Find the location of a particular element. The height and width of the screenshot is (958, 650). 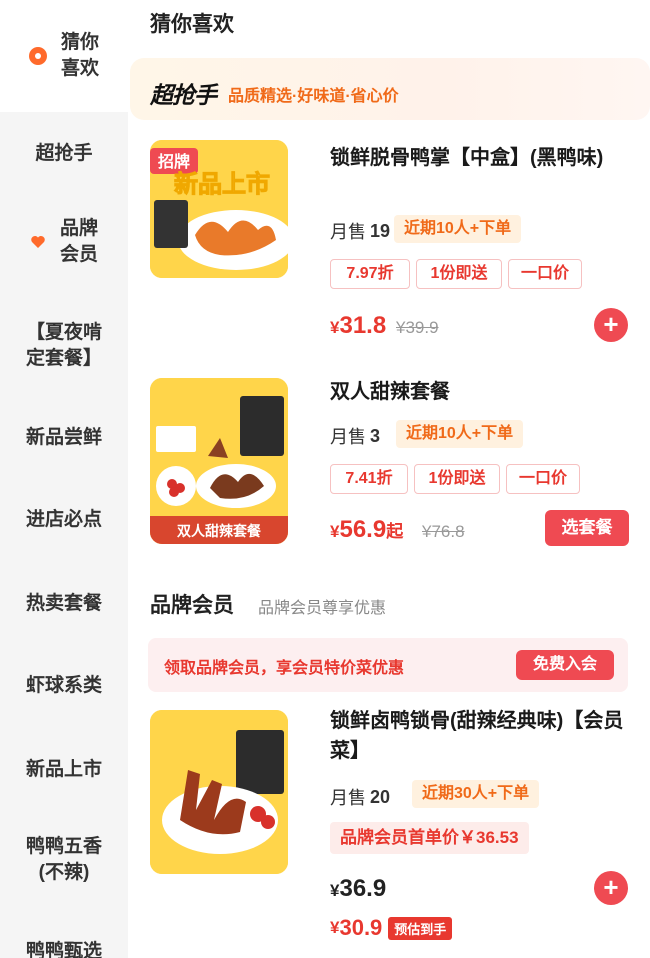

image-caption-text: 新品上市 is located at coordinates (222, 184).